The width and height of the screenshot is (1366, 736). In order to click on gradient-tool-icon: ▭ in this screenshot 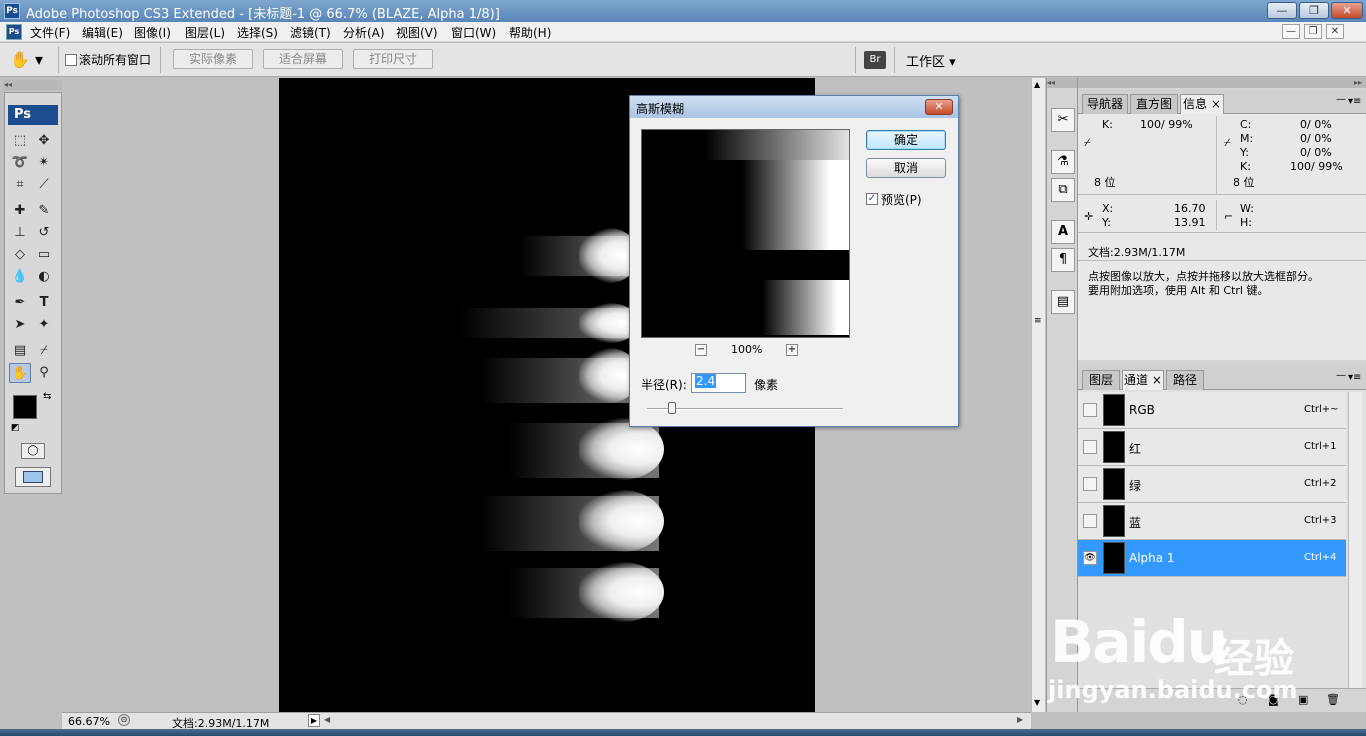, I will do `click(44, 255)`.